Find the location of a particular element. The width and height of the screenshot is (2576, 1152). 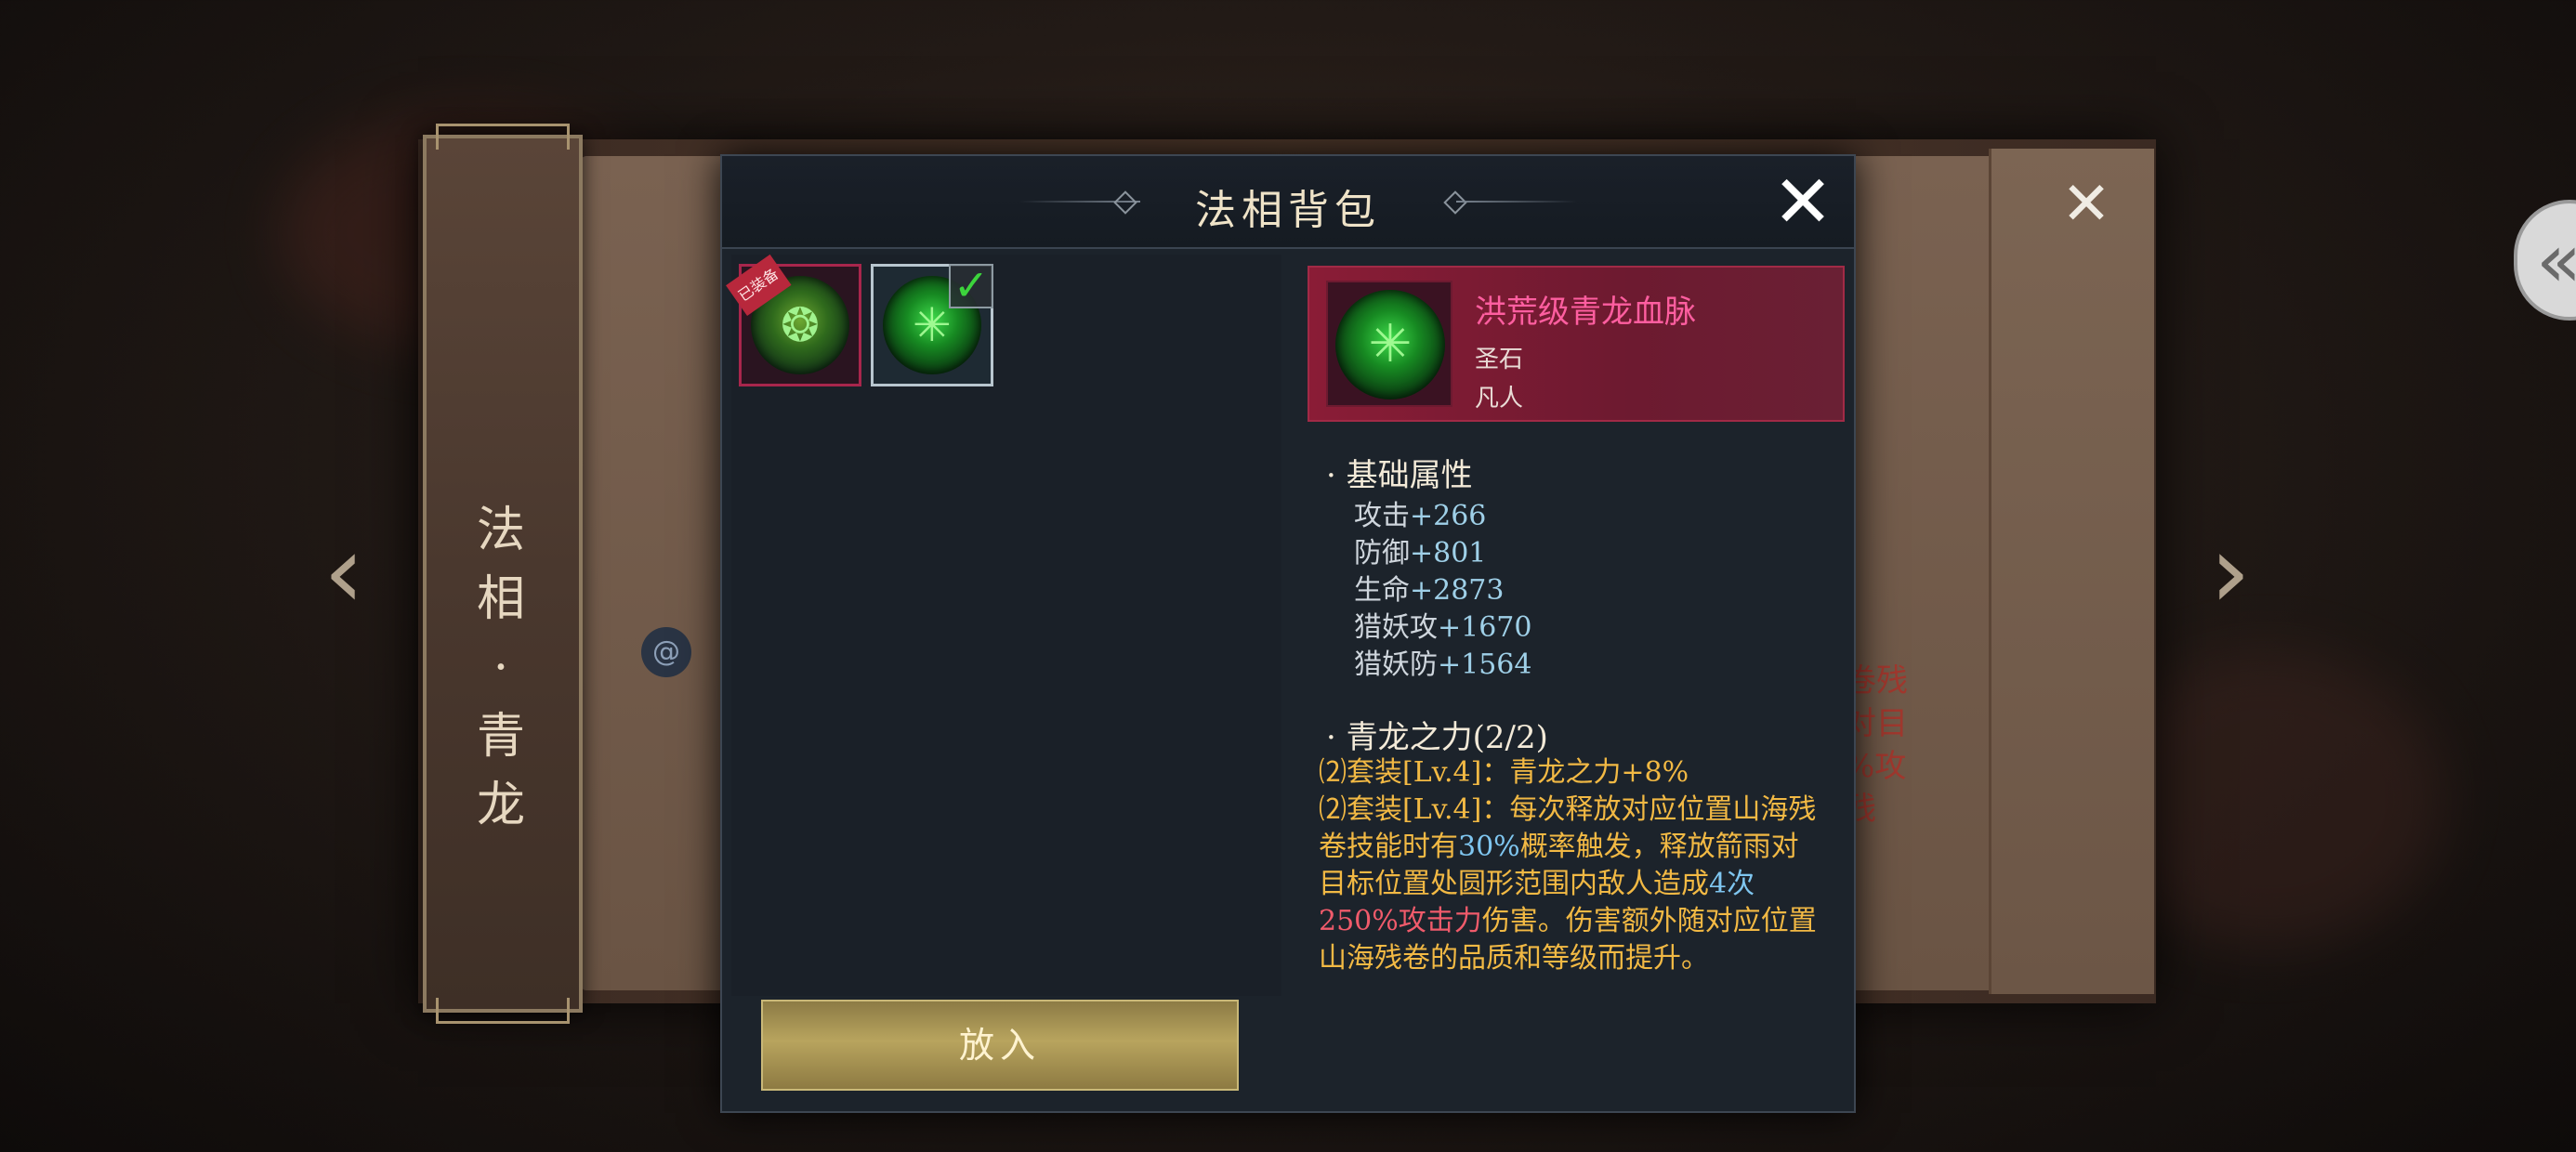

title-scroll: 法 相 · 青 龙 is located at coordinates (503, 574).